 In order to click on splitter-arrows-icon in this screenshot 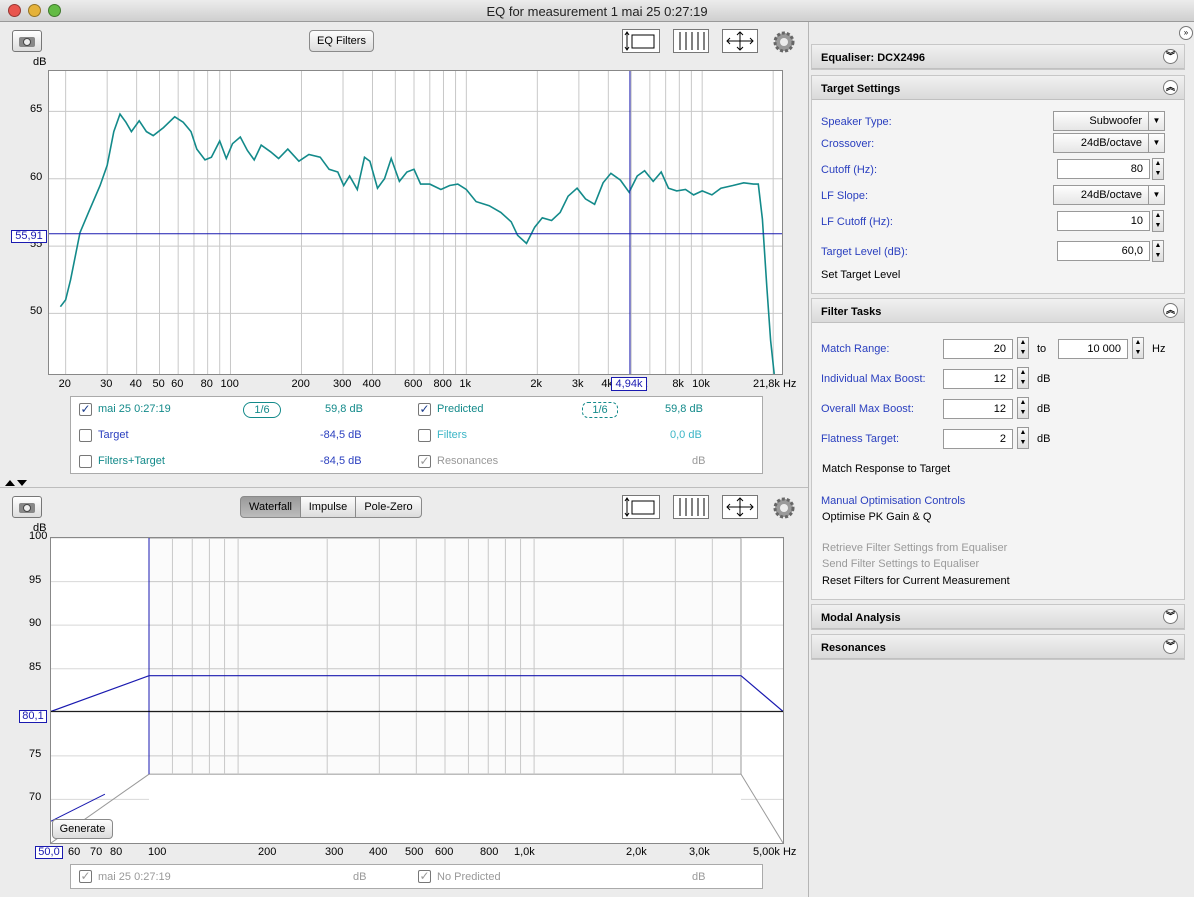, I will do `click(17, 482)`.